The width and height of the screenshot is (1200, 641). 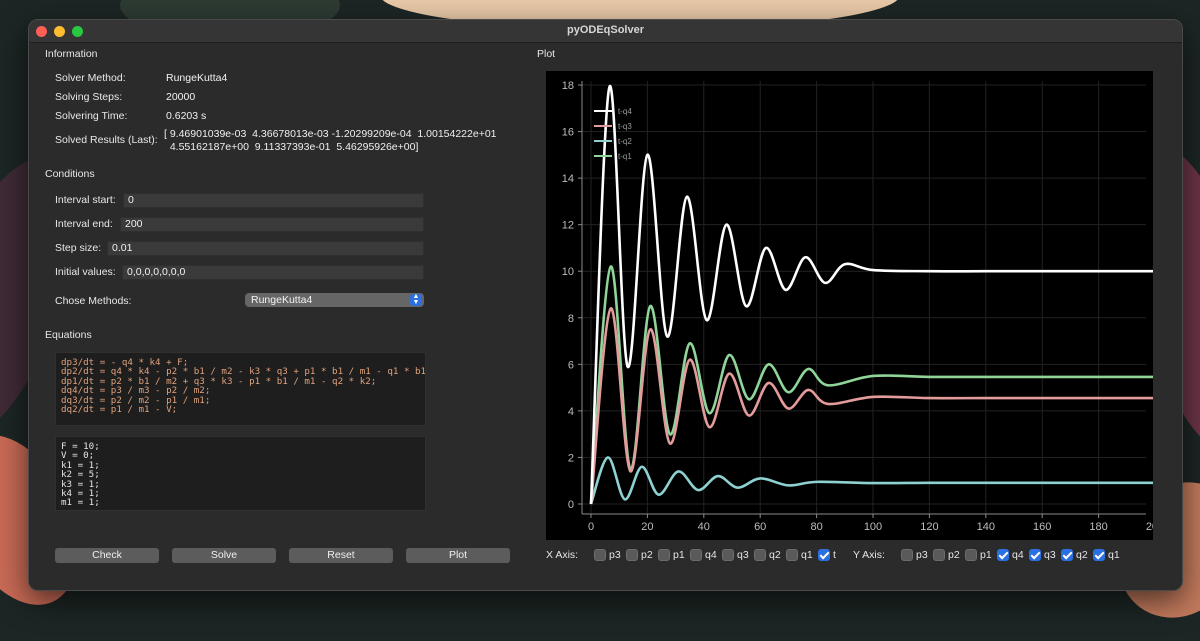 I want to click on y-axis-checkbox-q1, so click(x=1099, y=555).